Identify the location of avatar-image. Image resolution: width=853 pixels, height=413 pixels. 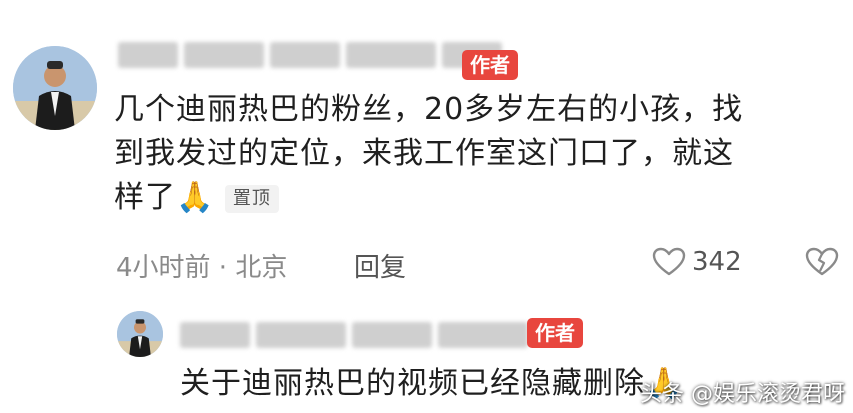
(55, 88).